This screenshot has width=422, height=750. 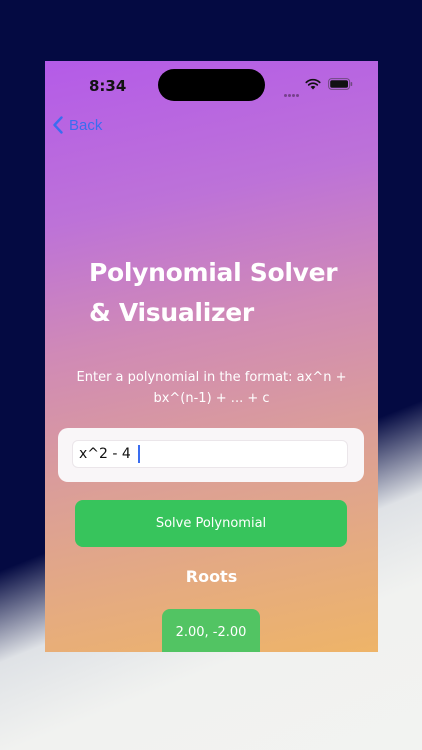 I want to click on input-card, so click(x=211, y=455).